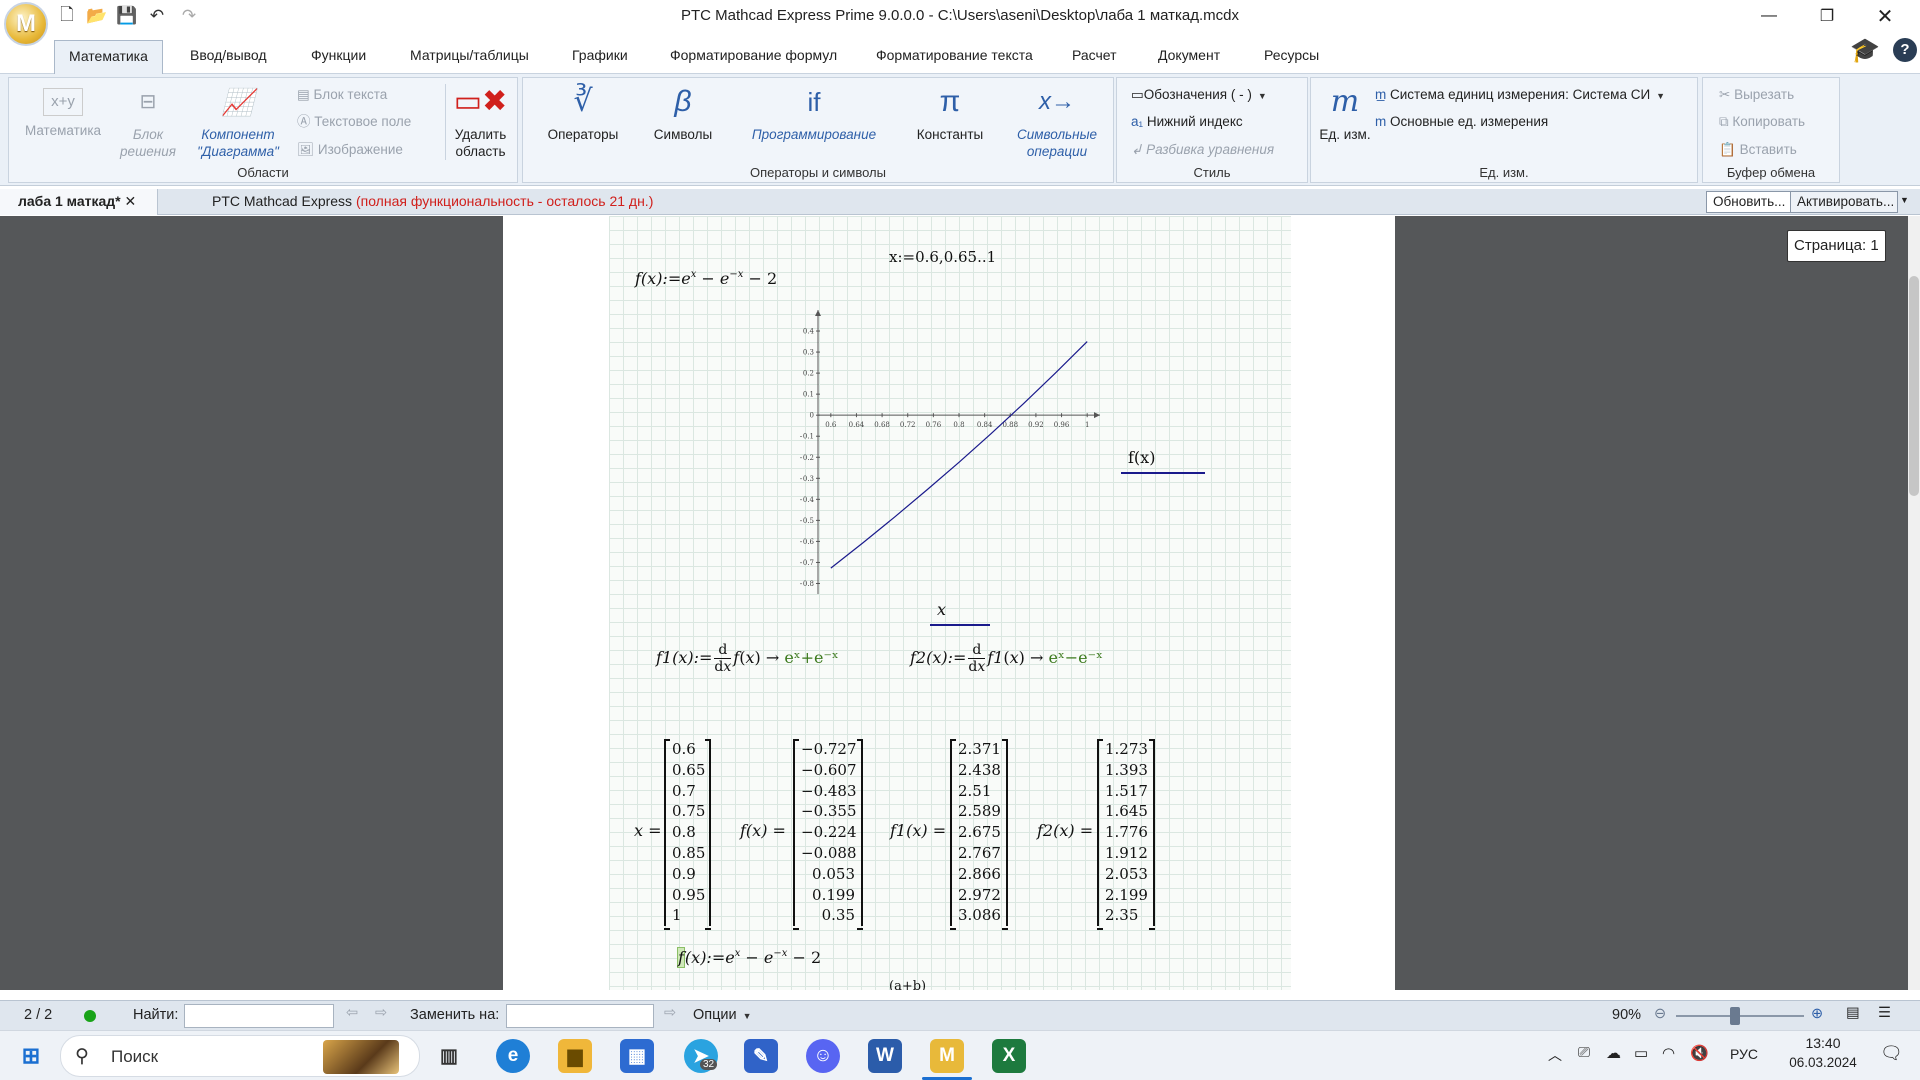 This screenshot has width=1920, height=1080. Describe the element at coordinates (747, 658) in the screenshot. I see `f1-definition: f1(x):= d dx f(x) → eˣ+e⁻ˣ` at that location.